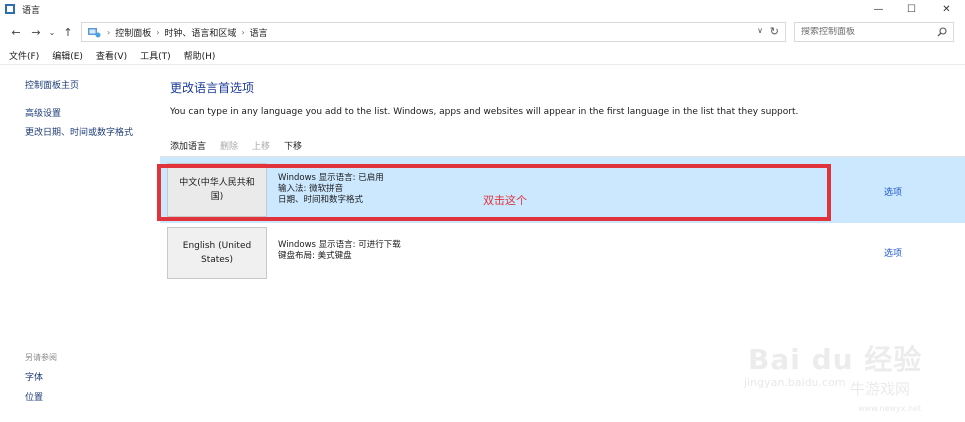  I want to click on language-detail-line: Windows 显示语言: 可进行下载, so click(339, 245).